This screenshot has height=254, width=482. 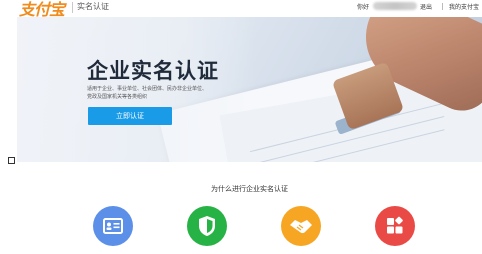 I want to click on hero-title: 企业实名认证, so click(x=153, y=71).